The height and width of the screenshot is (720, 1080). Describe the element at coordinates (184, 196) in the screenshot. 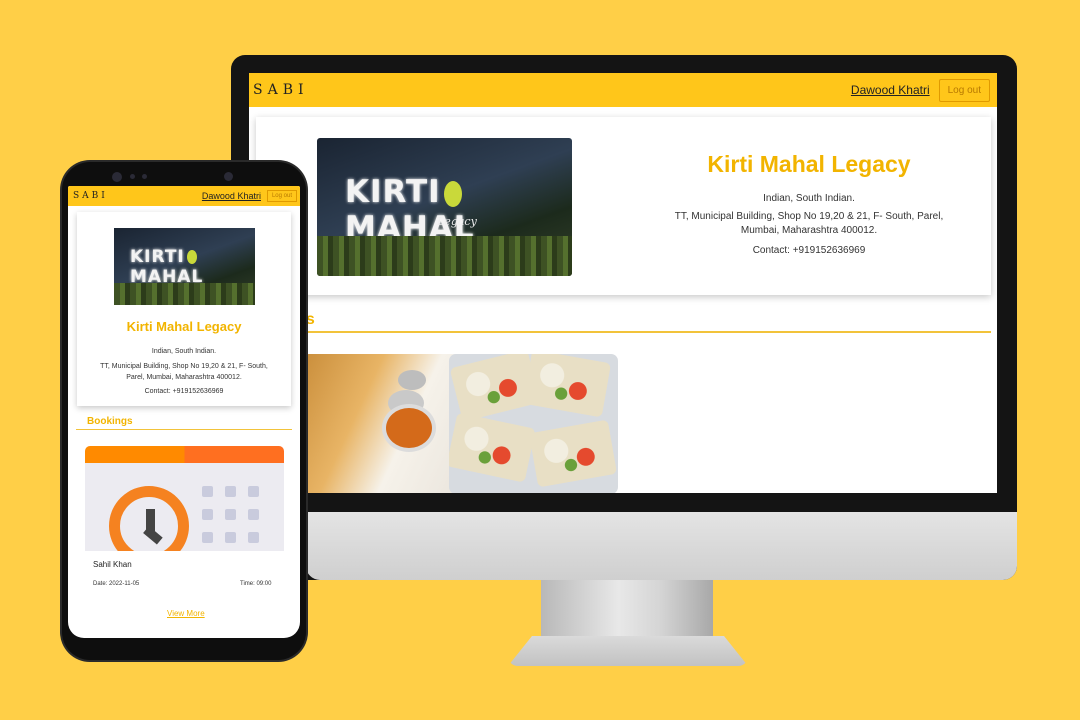

I see `mobile-navbar: SABI Dawood Khatri Log out` at that location.